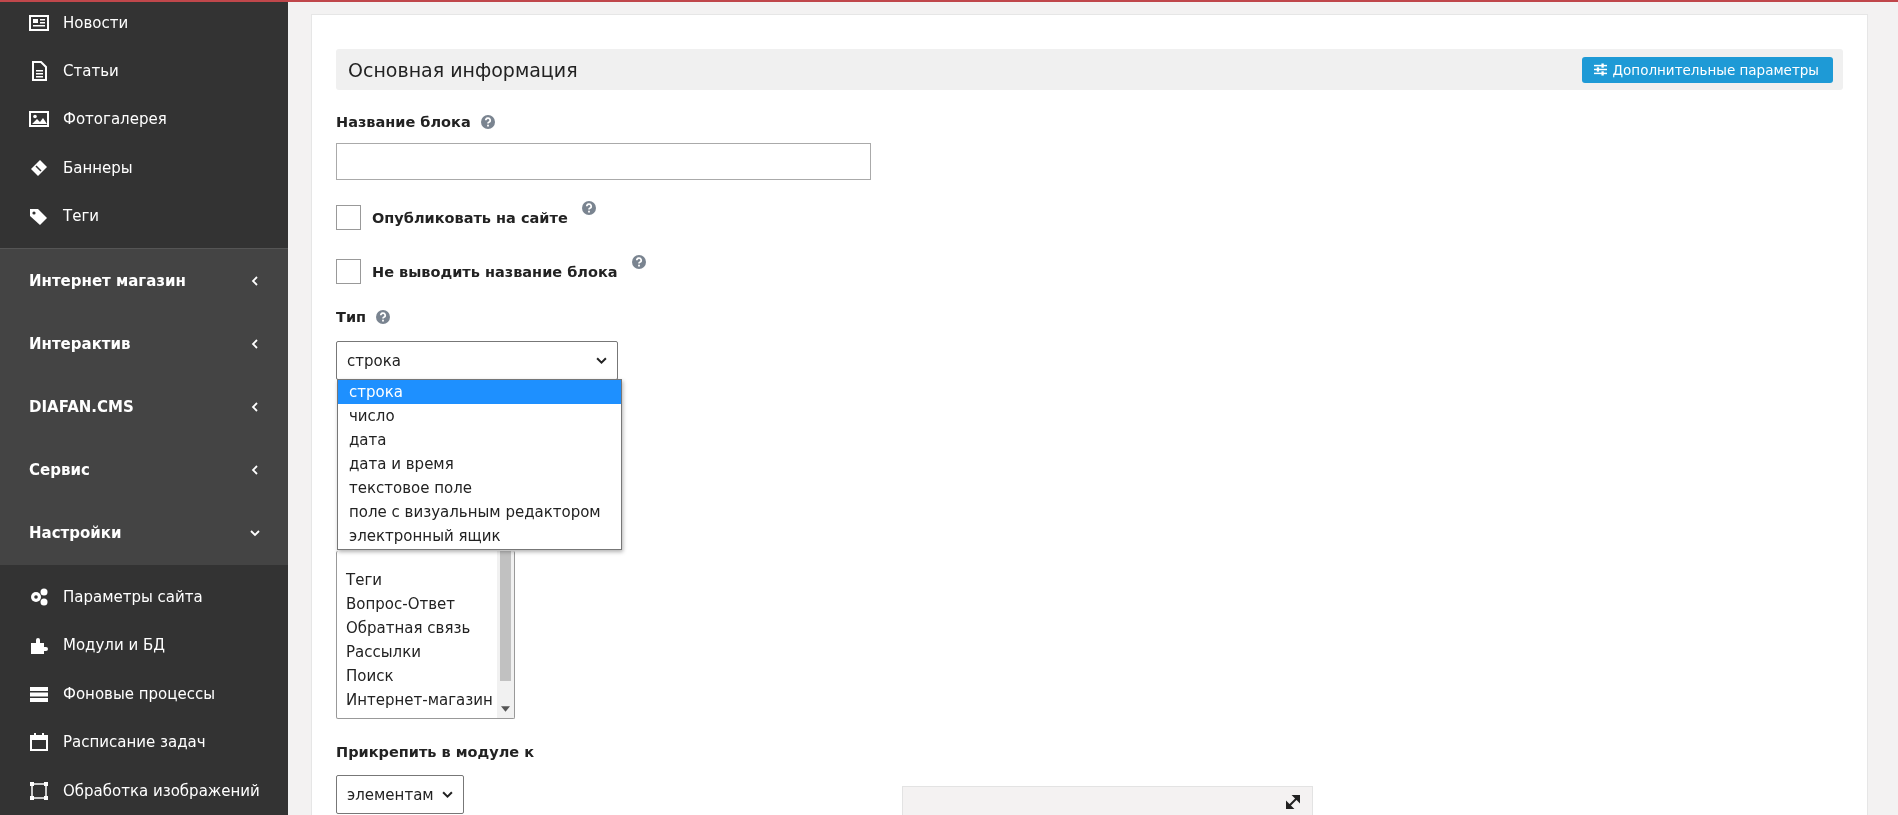 The width and height of the screenshot is (1898, 815). Describe the element at coordinates (39, 790) in the screenshot. I see `crop-icon` at that location.